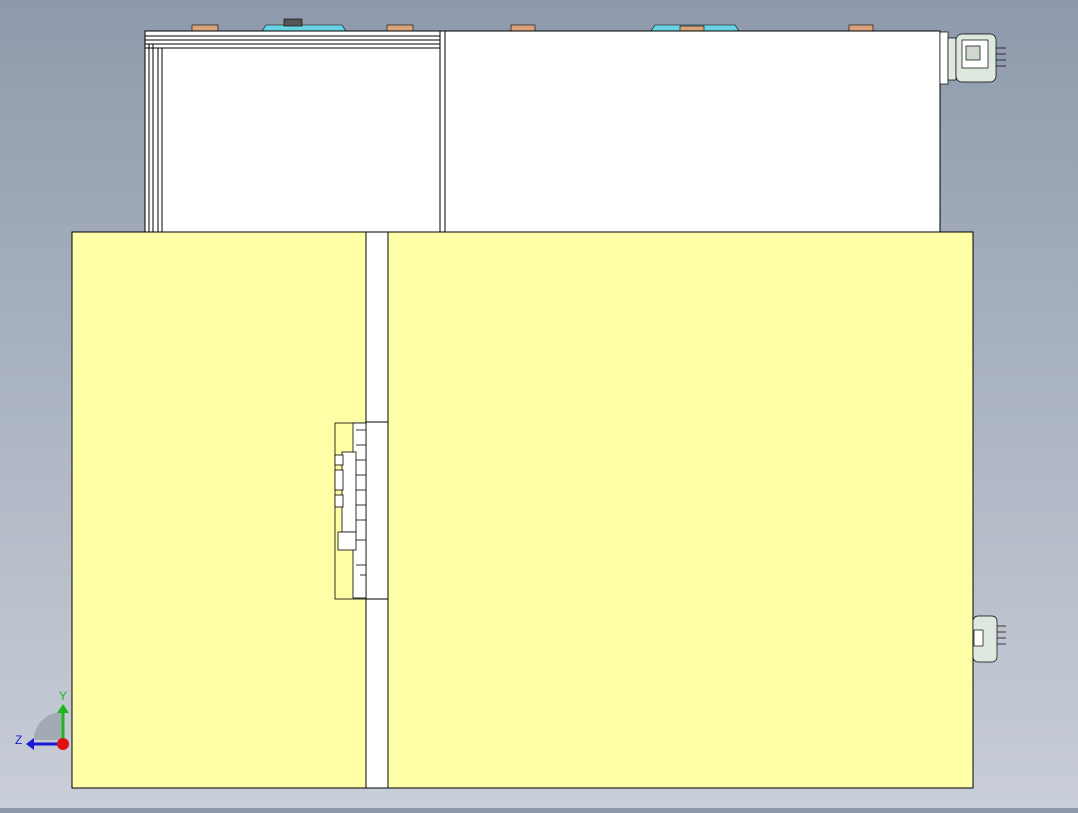  What do you see at coordinates (63, 696) in the screenshot?
I see `y-axis-label: Y` at bounding box center [63, 696].